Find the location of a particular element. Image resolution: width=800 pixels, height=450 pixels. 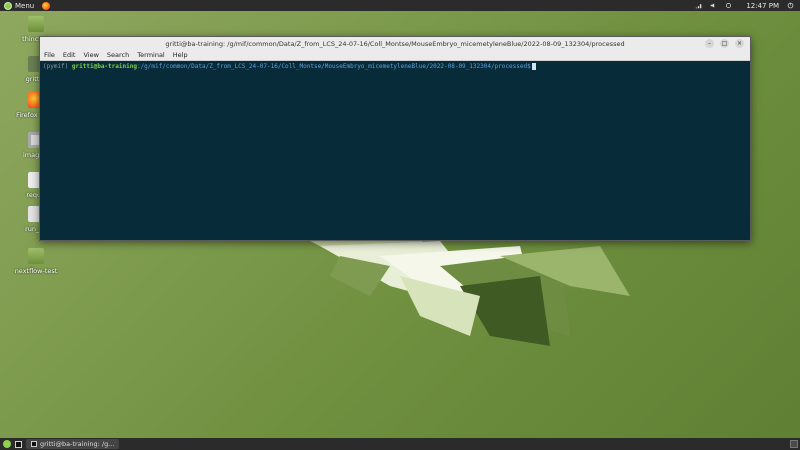

menu-help: Help is located at coordinates (180, 55).